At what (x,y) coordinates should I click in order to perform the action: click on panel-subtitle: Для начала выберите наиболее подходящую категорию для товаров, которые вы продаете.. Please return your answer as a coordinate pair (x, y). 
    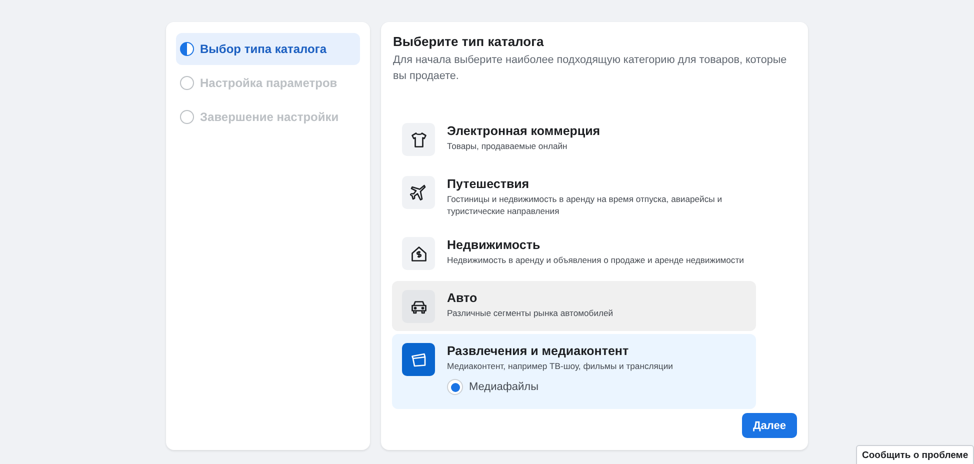
    Looking at the image, I should click on (590, 68).